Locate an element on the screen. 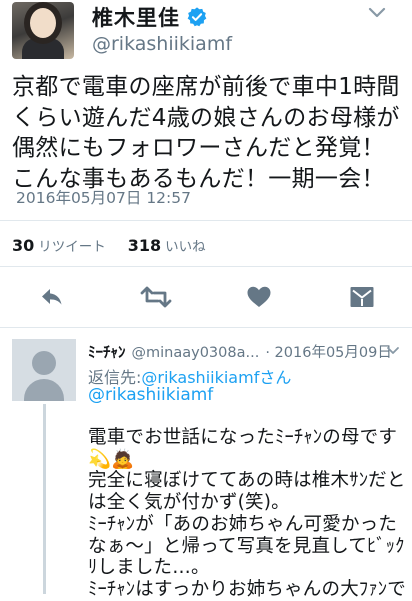 This screenshot has height=601, width=412. author-display-name: 椎木里佳 is located at coordinates (136, 17).